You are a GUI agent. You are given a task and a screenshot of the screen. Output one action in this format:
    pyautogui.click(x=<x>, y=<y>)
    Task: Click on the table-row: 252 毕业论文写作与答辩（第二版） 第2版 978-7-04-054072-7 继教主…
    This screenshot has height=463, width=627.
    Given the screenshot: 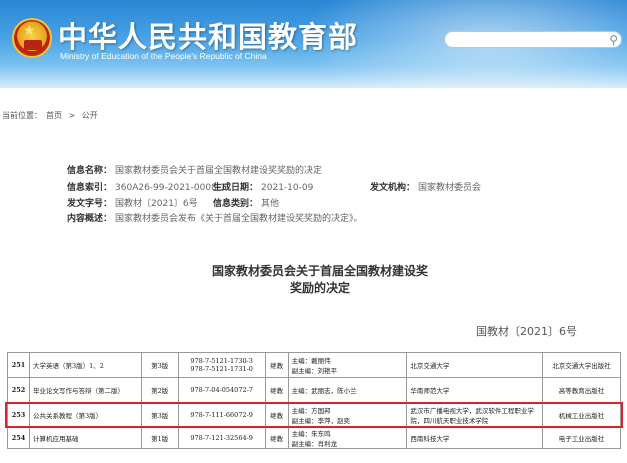 What is the action you would take?
    pyautogui.click(x=314, y=390)
    